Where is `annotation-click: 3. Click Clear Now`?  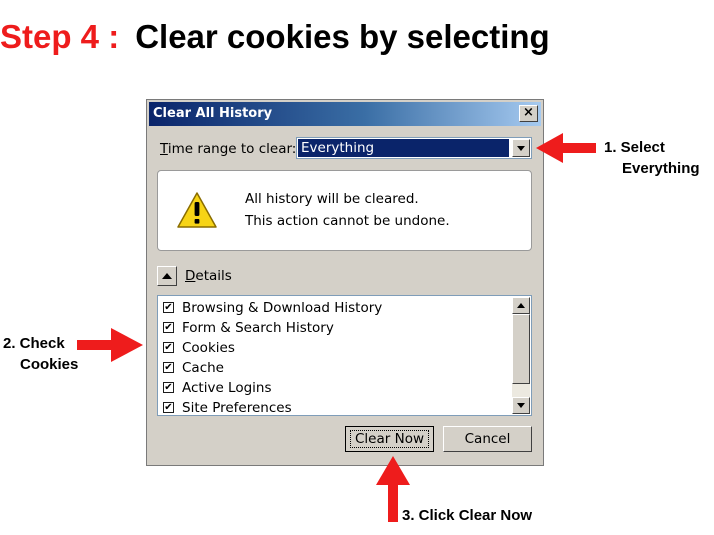 annotation-click: 3. Click Clear Now is located at coordinates (467, 515).